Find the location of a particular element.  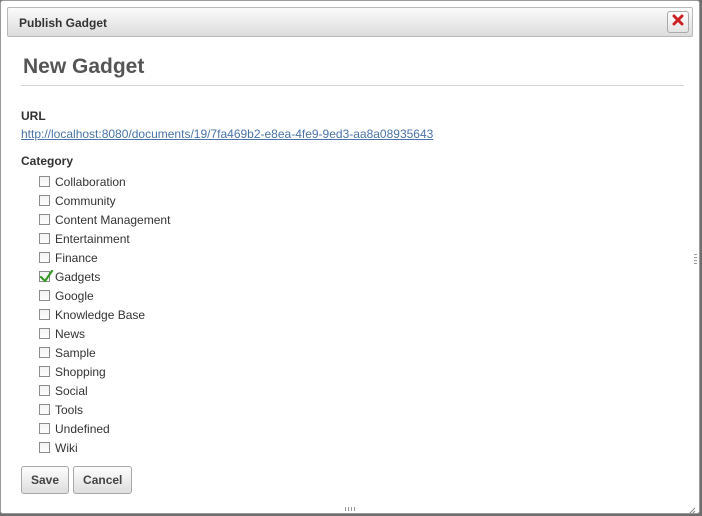

resize-handle-corner is located at coordinates (692, 507).